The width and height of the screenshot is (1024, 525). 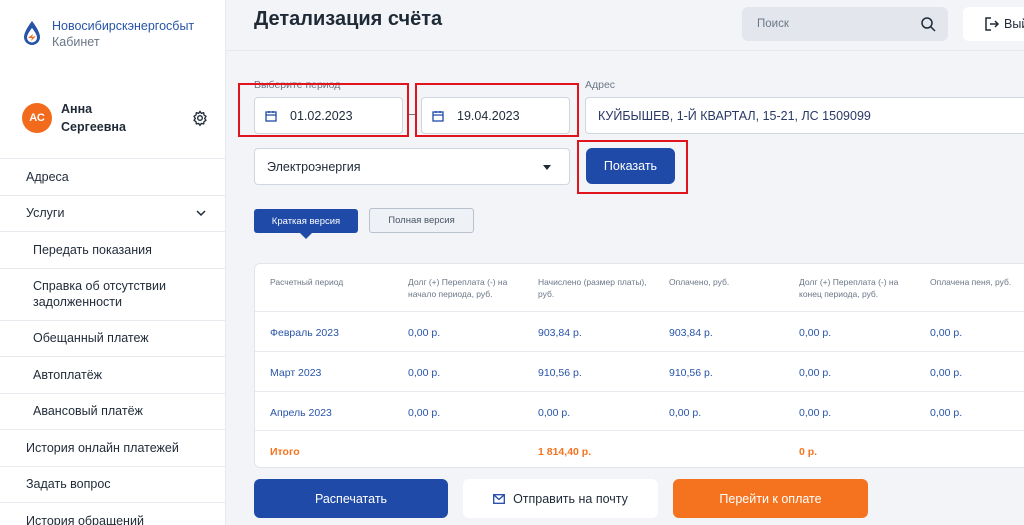 I want to click on cell-paid: 0,00 р., so click(x=685, y=413).